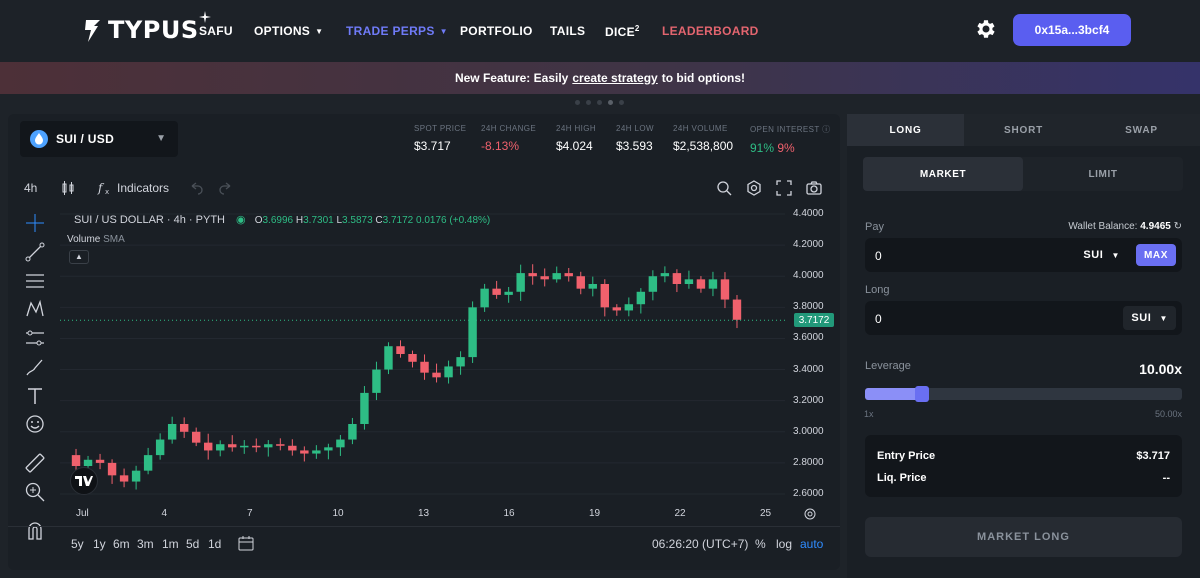 Image resolution: width=1200 pixels, height=578 pixels. What do you see at coordinates (922, 394) in the screenshot?
I see `leverage-slider-thumb` at bounding box center [922, 394].